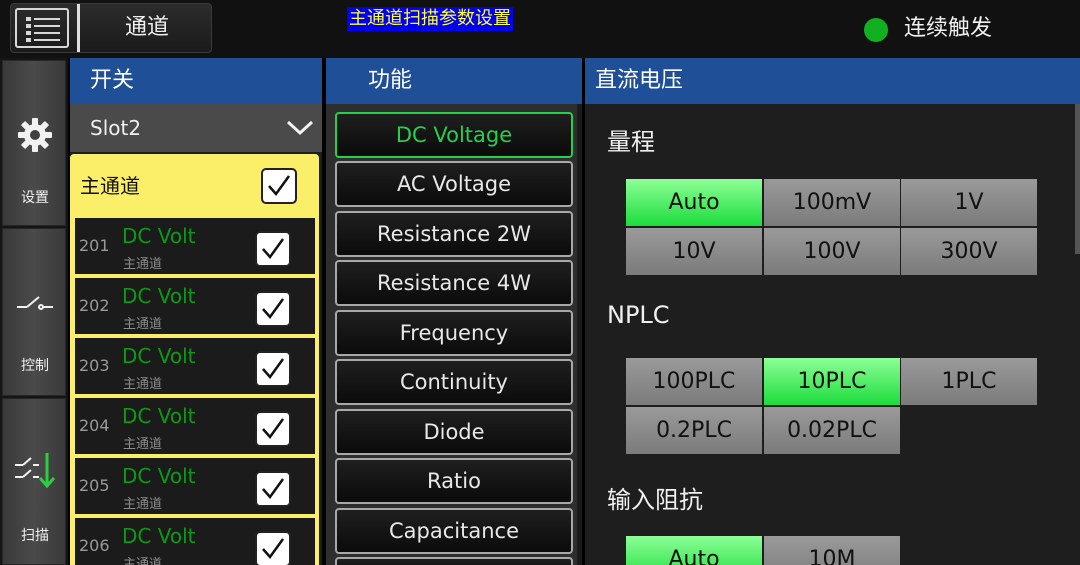  I want to click on range-option-10v: 10V, so click(694, 251).